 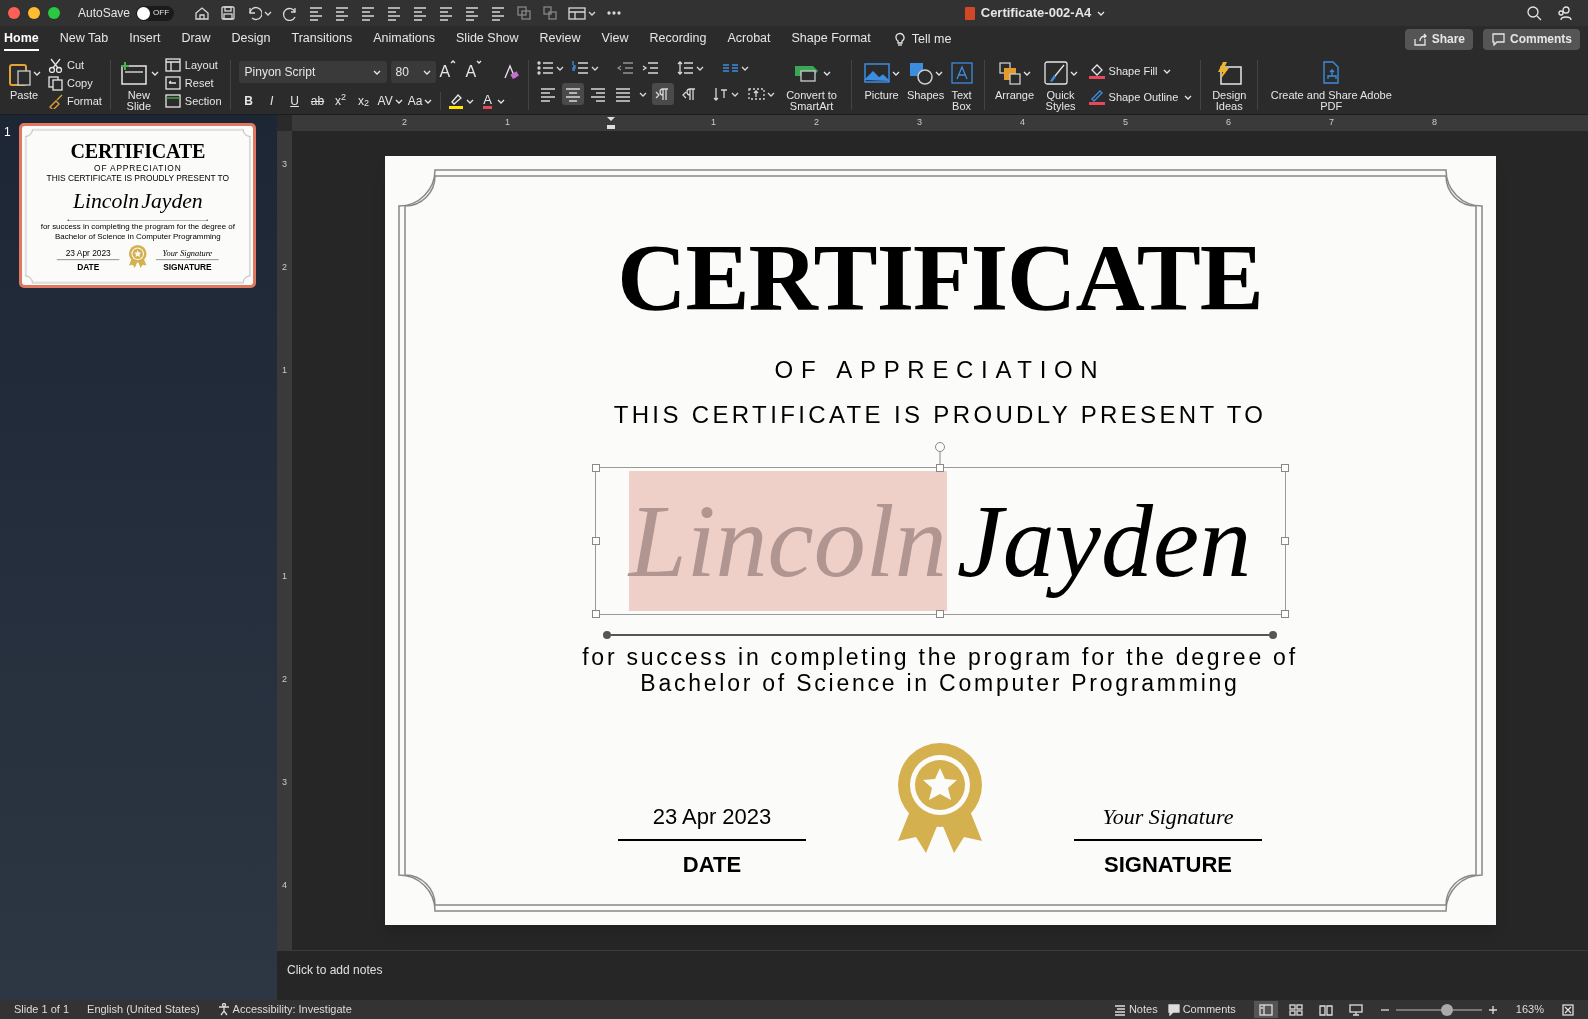 I want to click on reset-button: Reset, so click(x=193, y=83).